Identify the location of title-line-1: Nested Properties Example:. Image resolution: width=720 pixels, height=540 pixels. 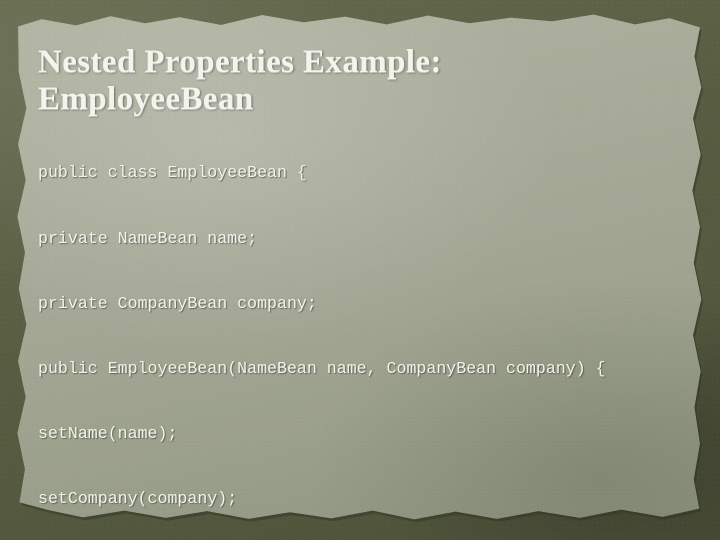
(240, 62).